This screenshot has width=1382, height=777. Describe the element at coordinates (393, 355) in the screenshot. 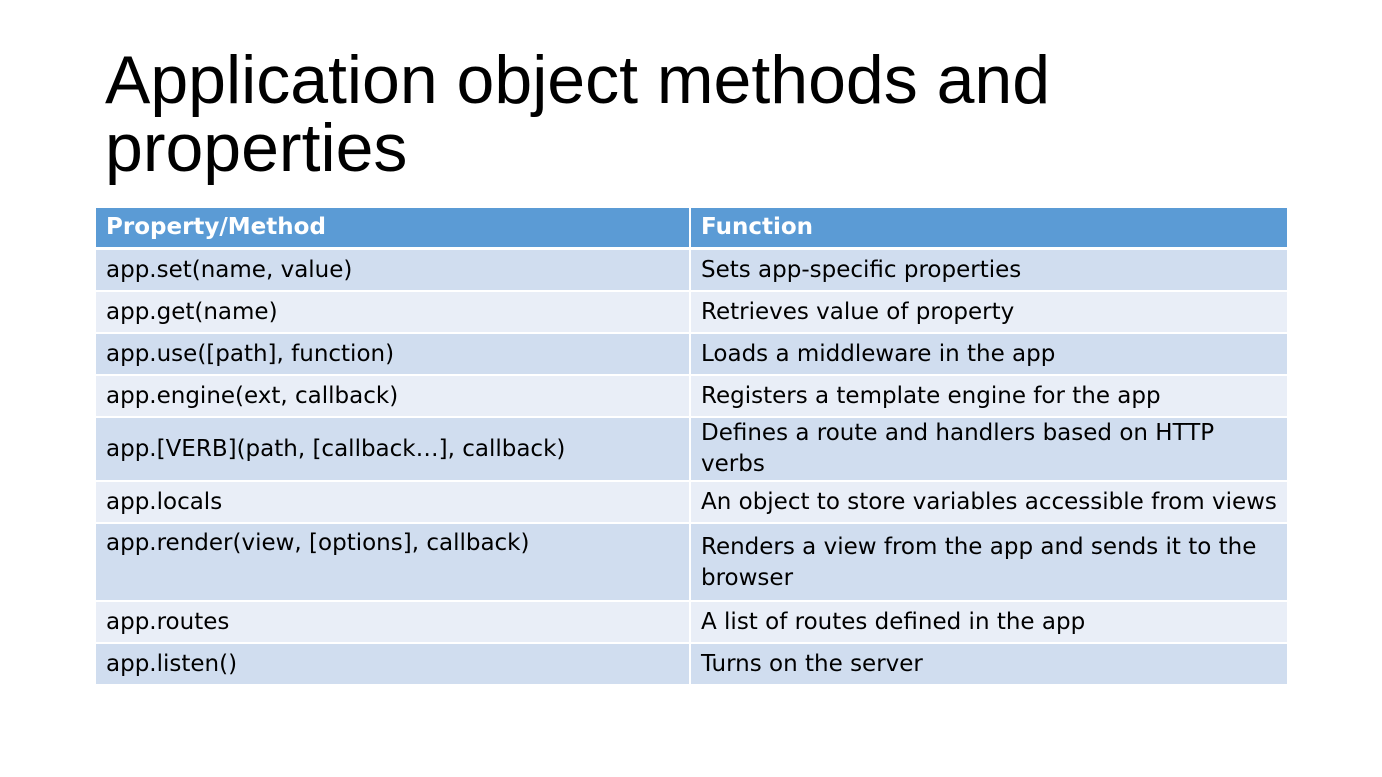

I see `property-cell: app.use([path], function)` at that location.